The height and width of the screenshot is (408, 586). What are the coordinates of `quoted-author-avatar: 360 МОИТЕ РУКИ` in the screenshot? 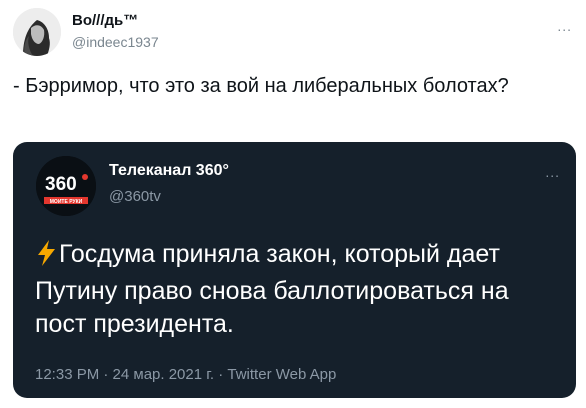 It's located at (66, 186).